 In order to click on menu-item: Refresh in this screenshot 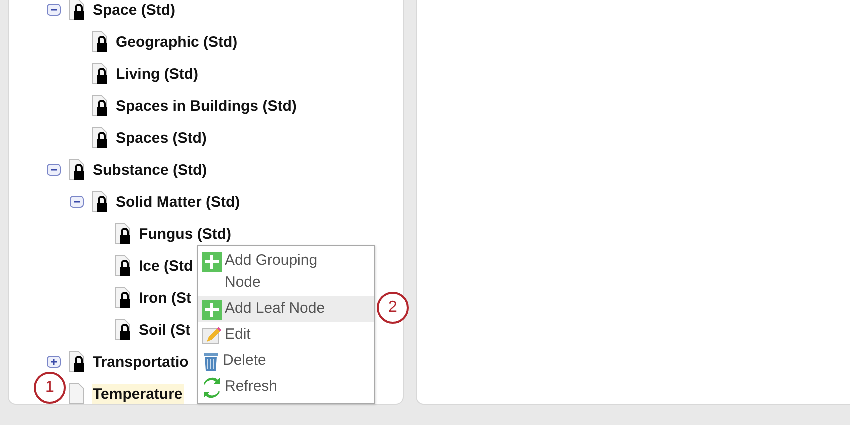, I will do `click(286, 387)`.